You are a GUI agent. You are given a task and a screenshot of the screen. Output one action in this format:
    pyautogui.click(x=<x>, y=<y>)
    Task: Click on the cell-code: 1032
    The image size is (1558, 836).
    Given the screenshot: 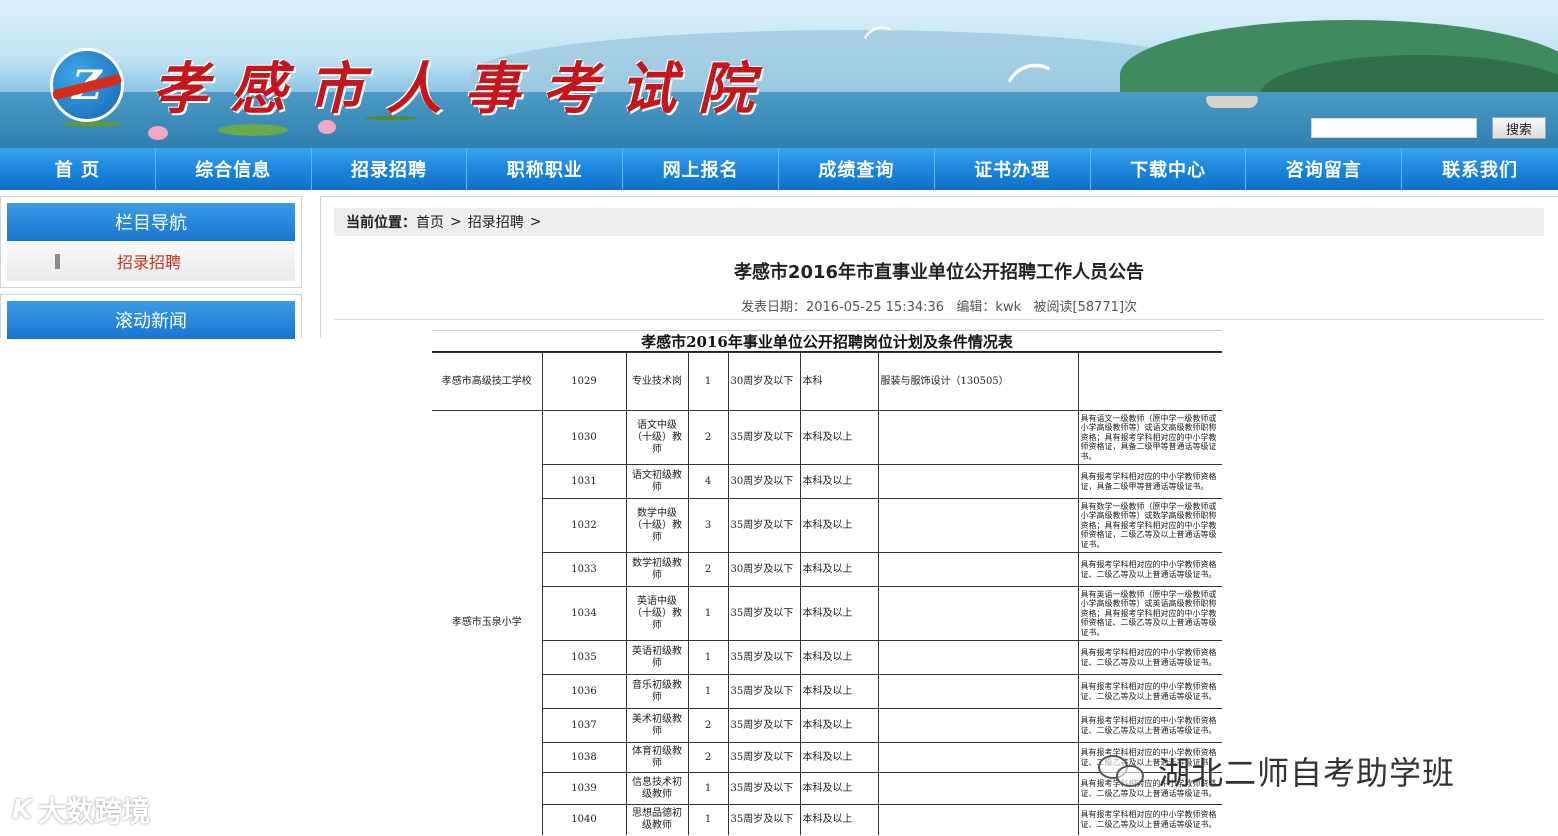 What is the action you would take?
    pyautogui.click(x=584, y=525)
    